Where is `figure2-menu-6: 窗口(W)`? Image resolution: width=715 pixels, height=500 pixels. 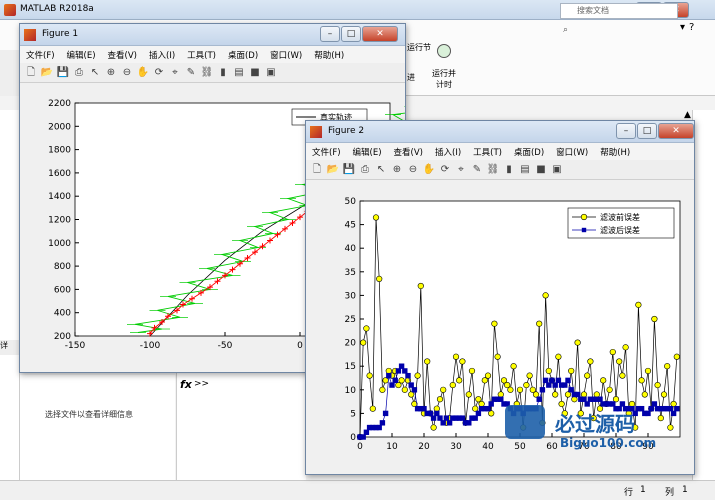 figure2-menu-6: 窗口(W) is located at coordinates (572, 152).